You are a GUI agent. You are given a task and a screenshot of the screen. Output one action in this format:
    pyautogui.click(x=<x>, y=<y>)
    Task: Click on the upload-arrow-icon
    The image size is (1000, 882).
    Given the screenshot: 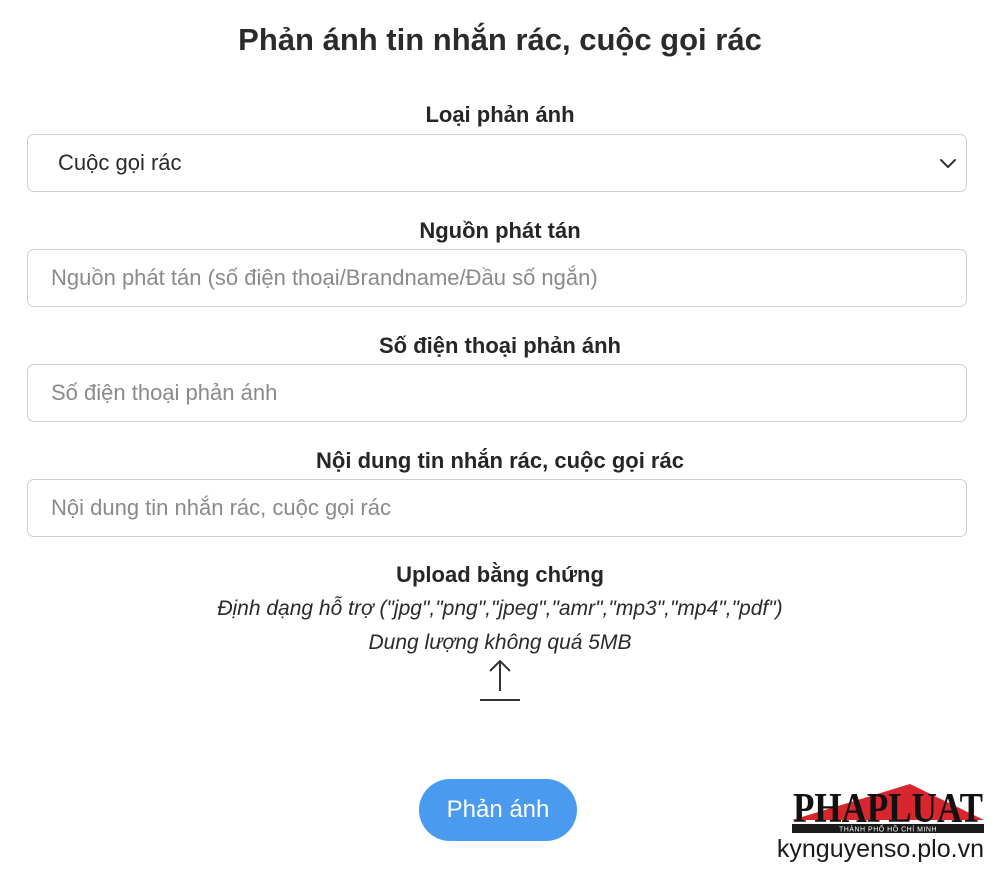 What is the action you would take?
    pyautogui.click(x=500, y=680)
    